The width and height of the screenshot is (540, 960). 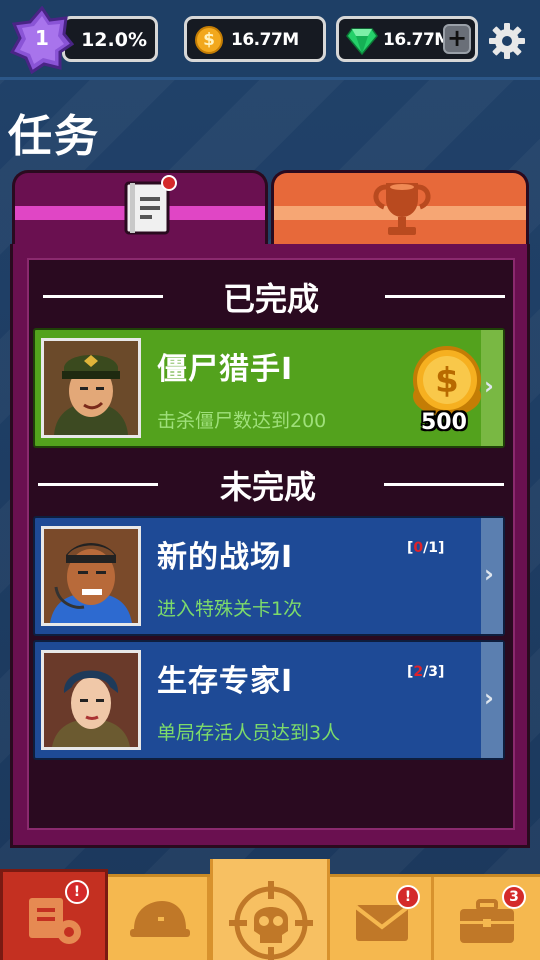 What do you see at coordinates (514, 897) in the screenshot?
I see `shop-badge: 3` at bounding box center [514, 897].